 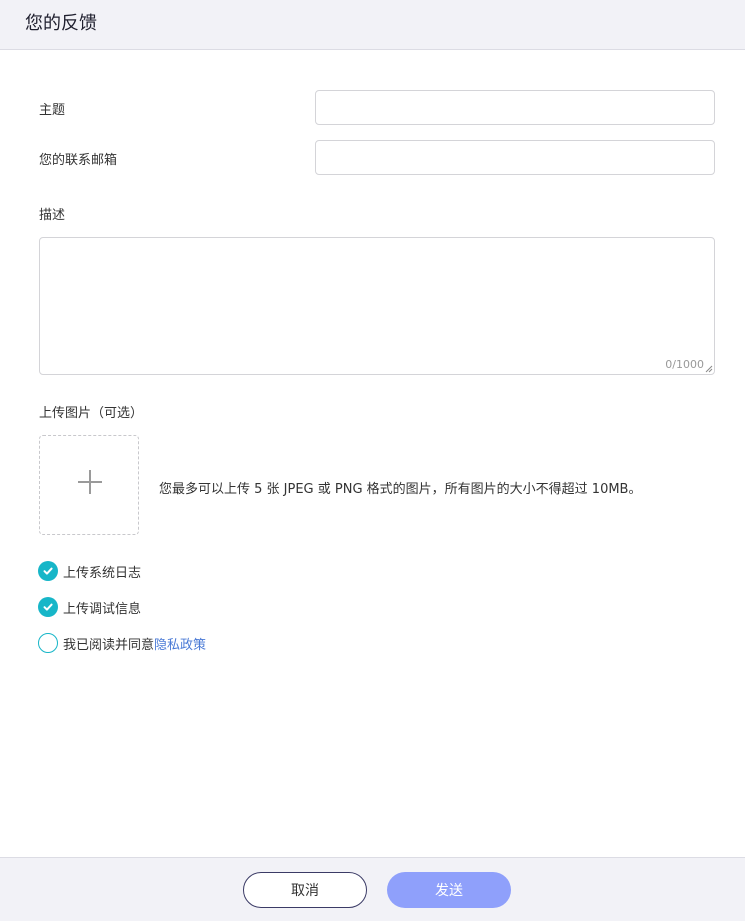 I want to click on subject-label: 主题, so click(x=52, y=110).